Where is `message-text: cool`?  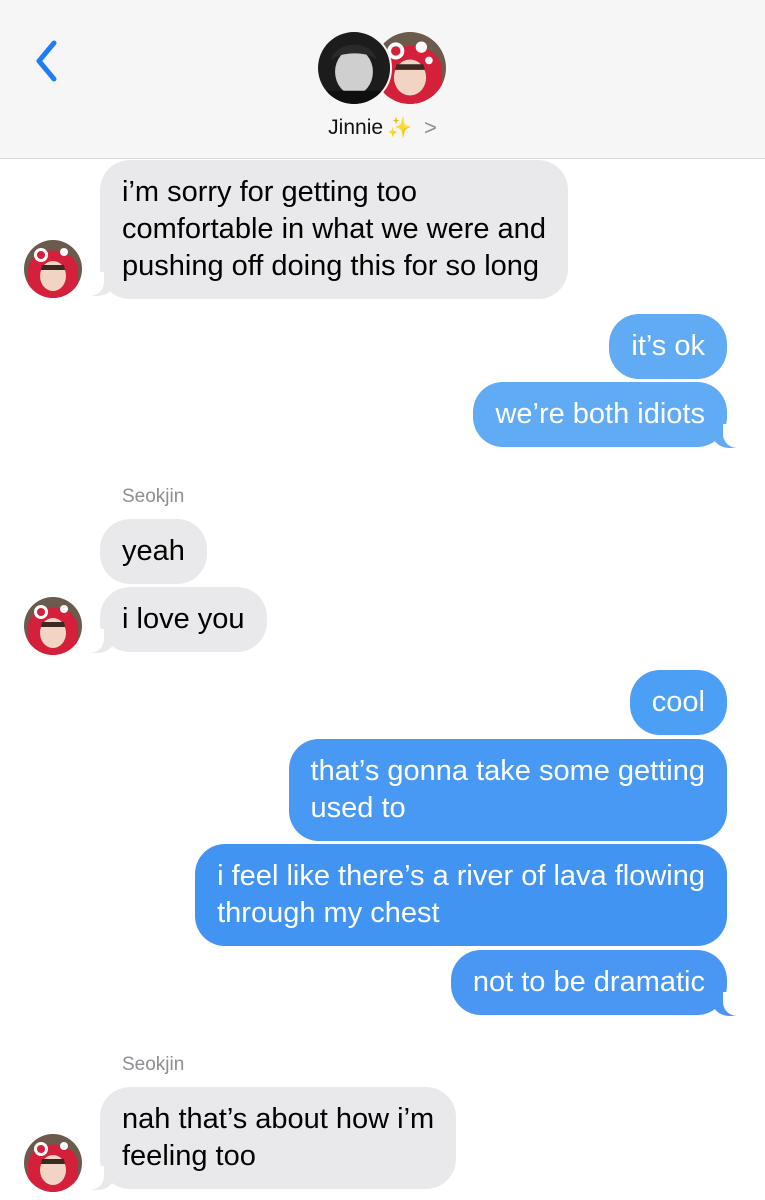
message-text: cool is located at coordinates (678, 702).